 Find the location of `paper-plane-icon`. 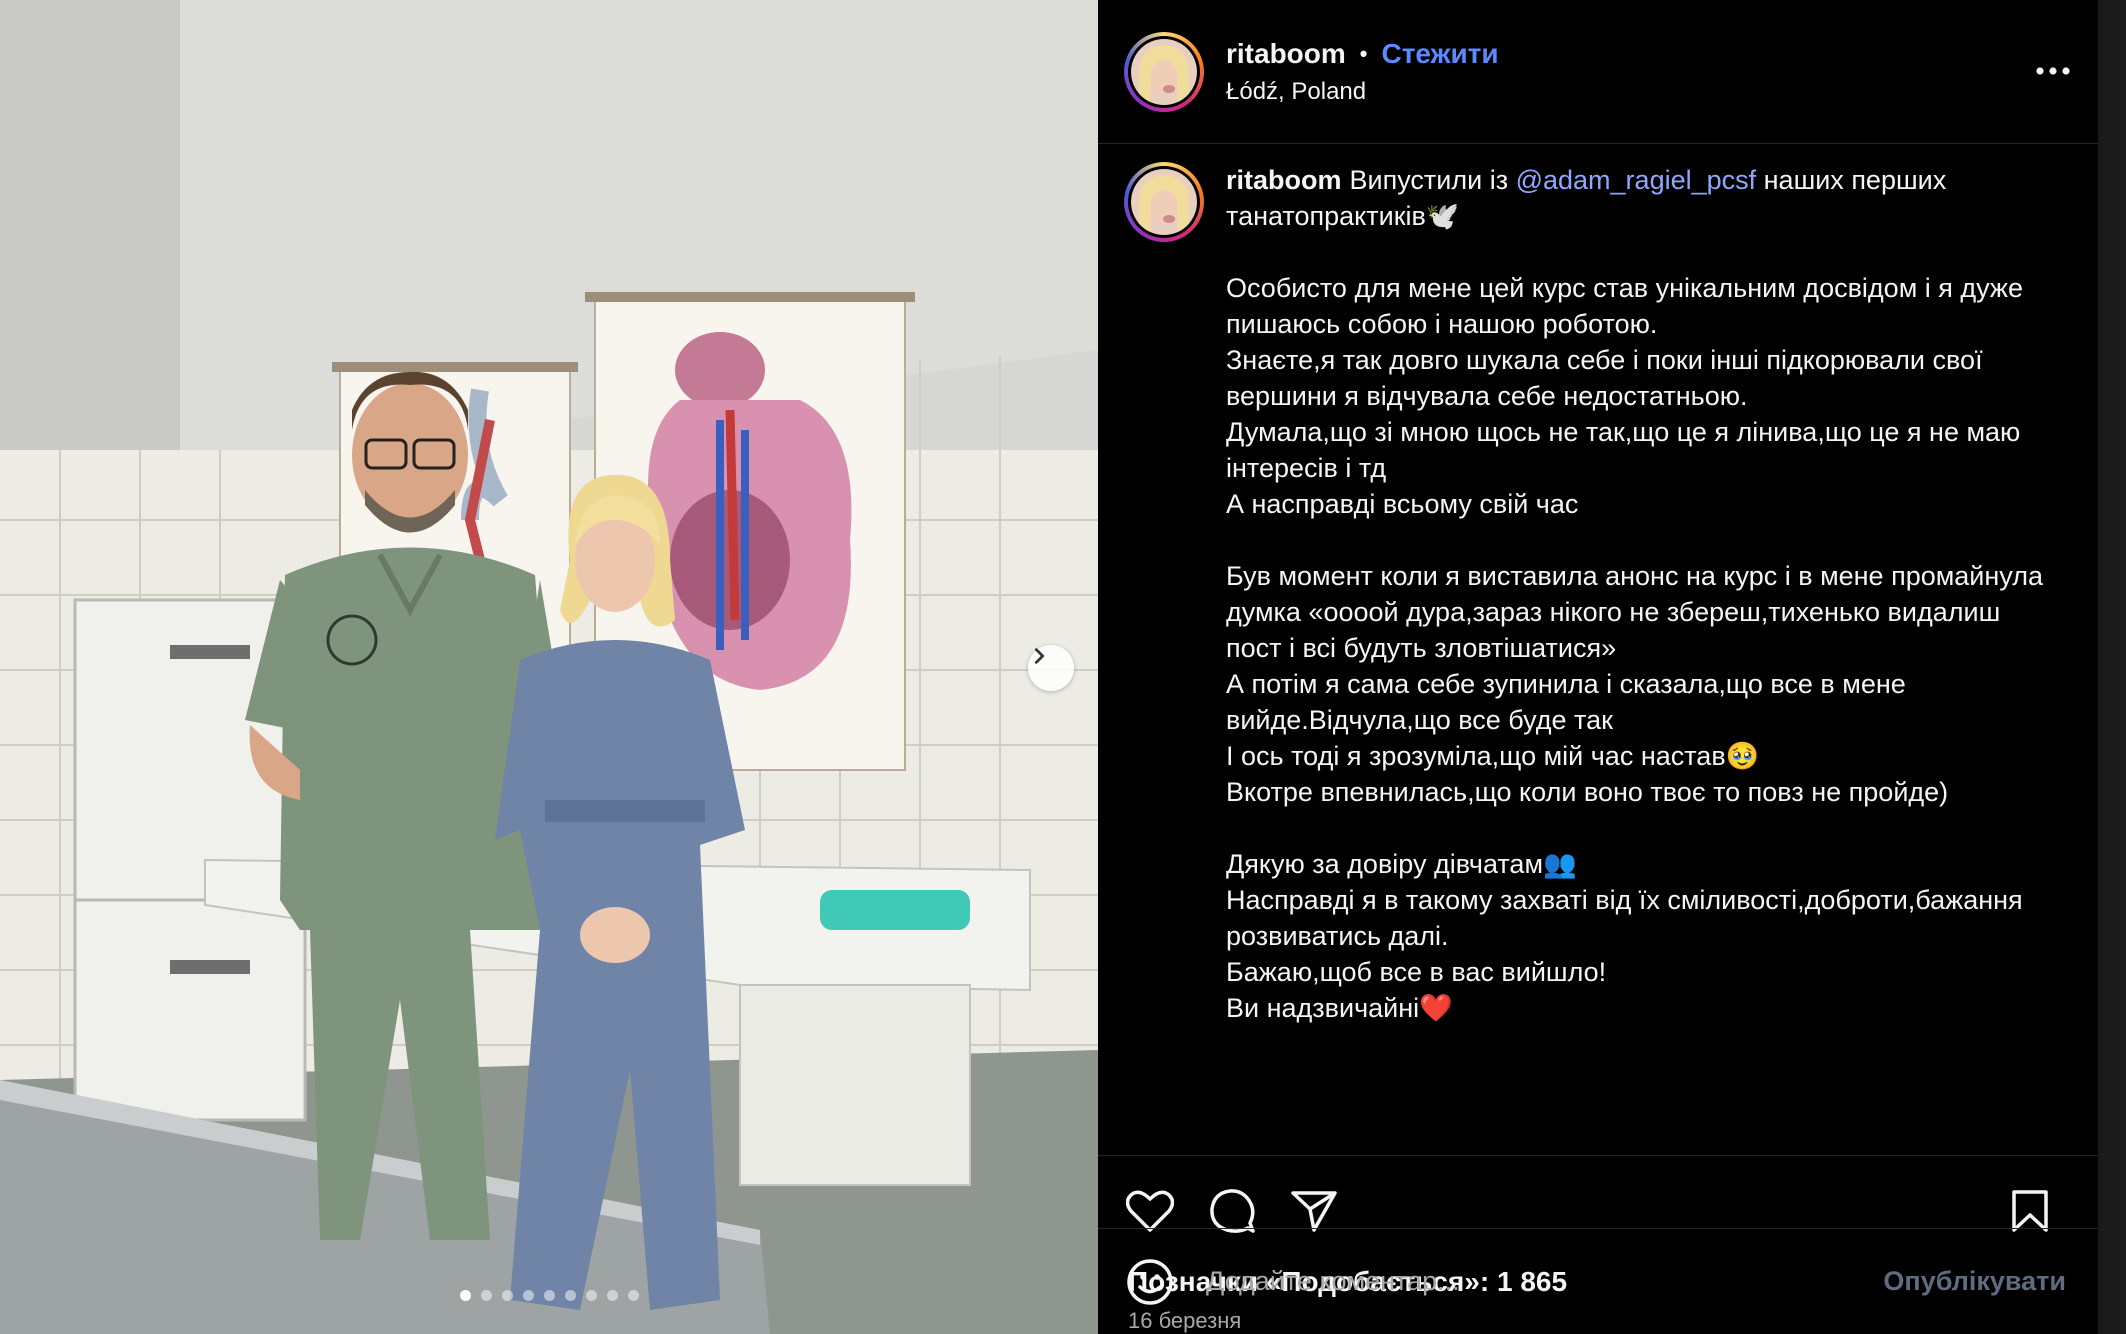

paper-plane-icon is located at coordinates (1314, 1211).